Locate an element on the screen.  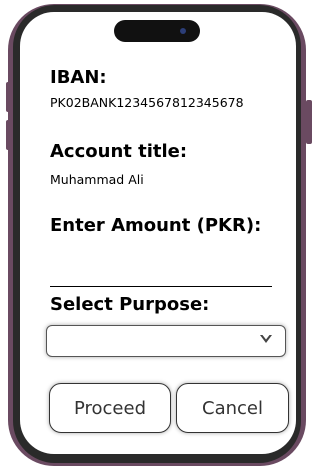
proceed-button: Proceed is located at coordinates (110, 408).